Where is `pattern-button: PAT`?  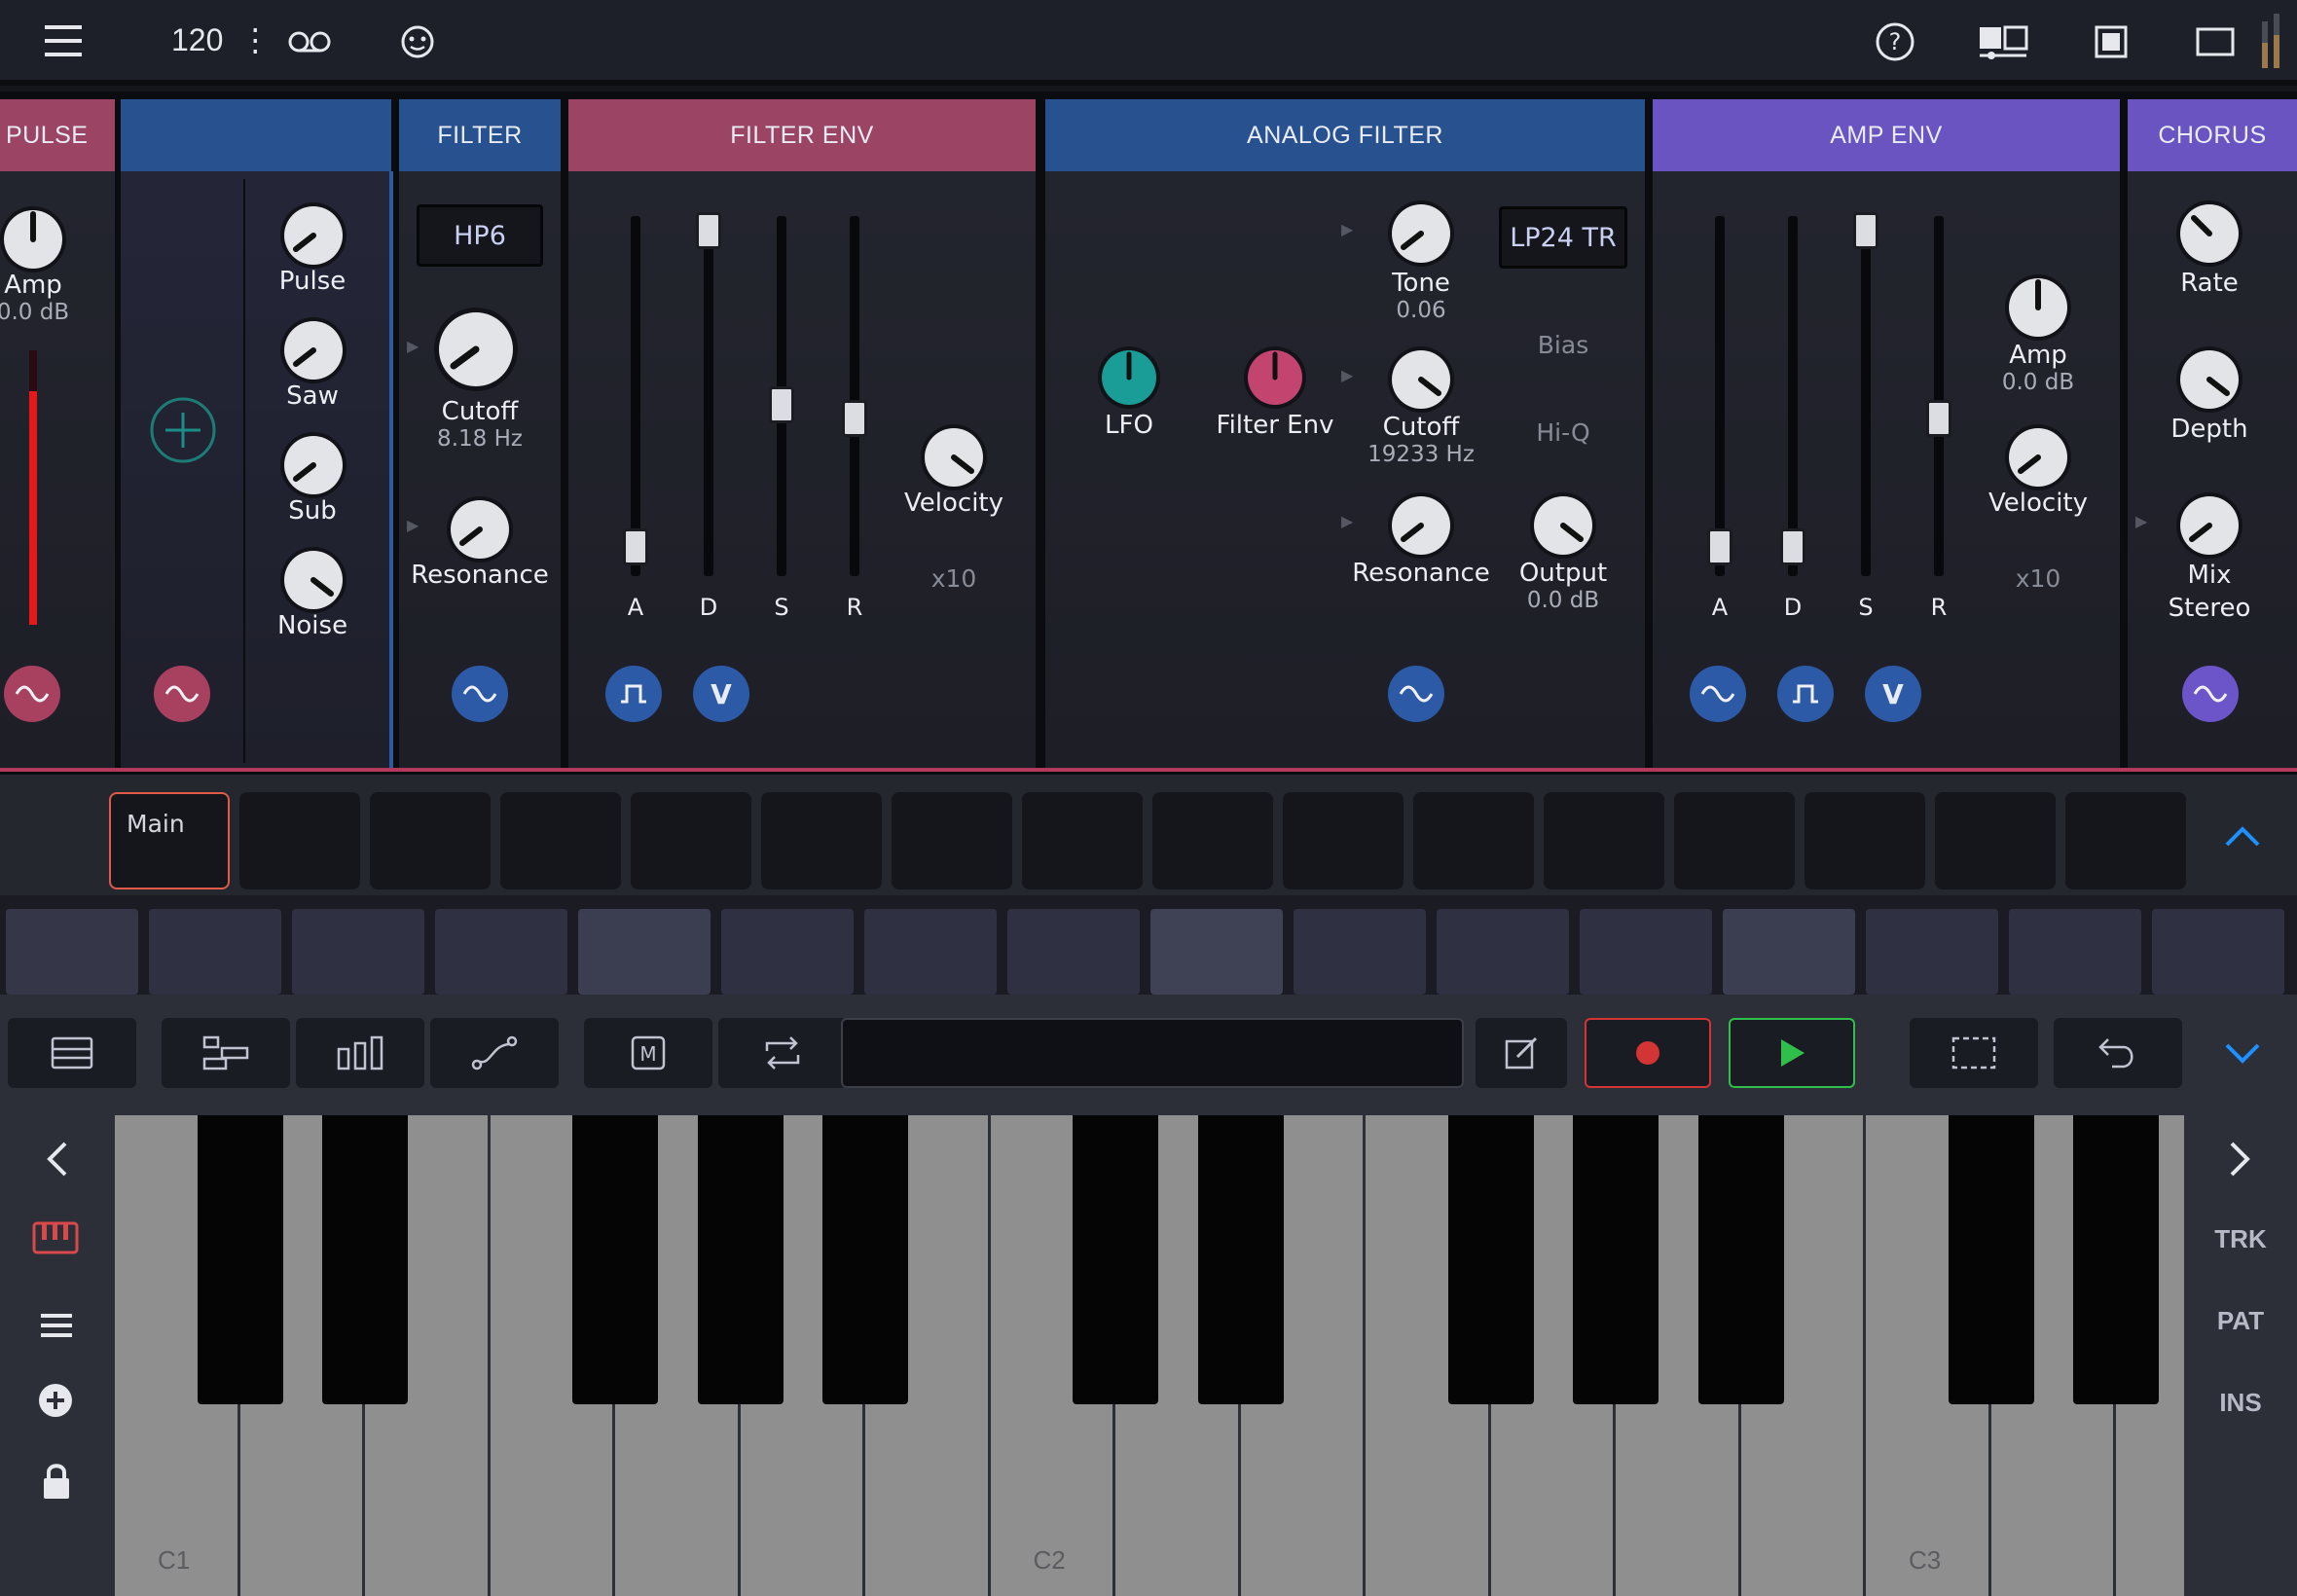 pattern-button: PAT is located at coordinates (2240, 1321).